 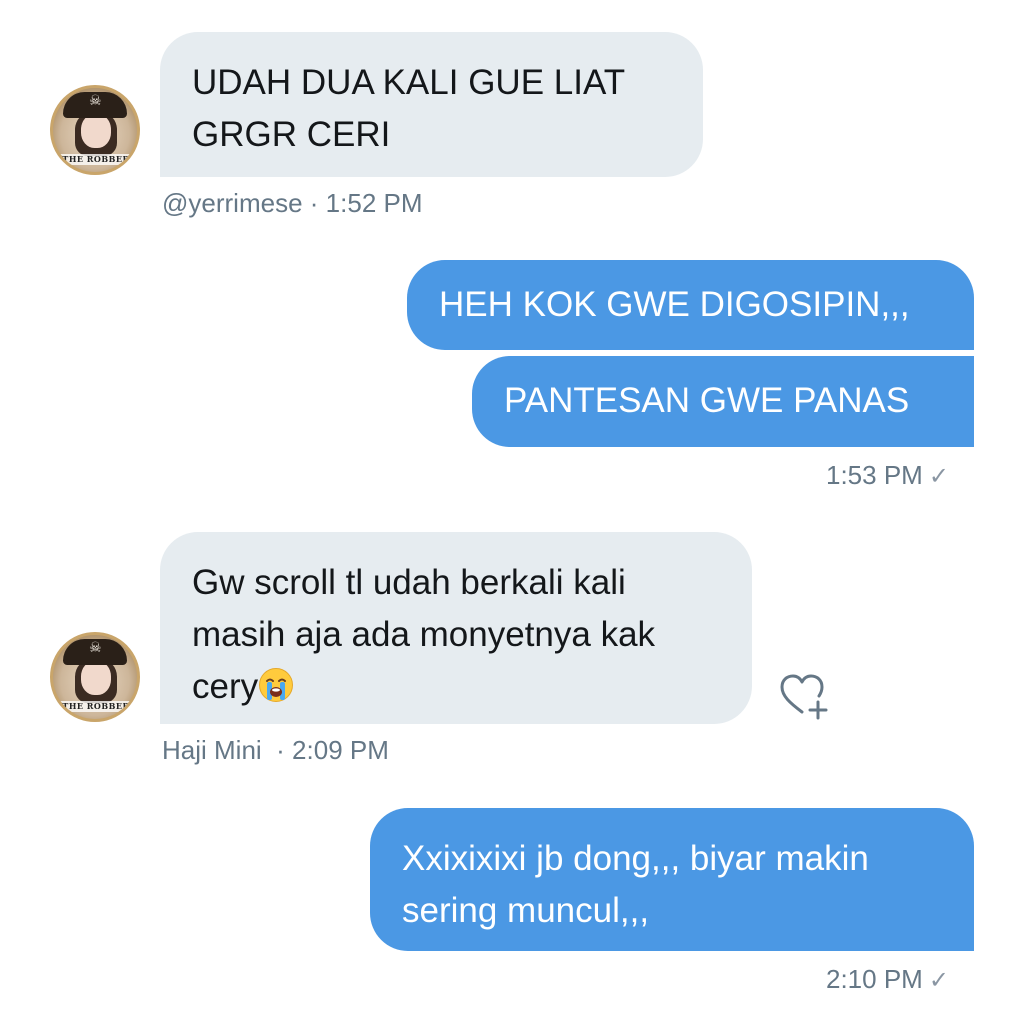 What do you see at coordinates (291, 134) in the screenshot?
I see `message-line: GRGR CERI` at bounding box center [291, 134].